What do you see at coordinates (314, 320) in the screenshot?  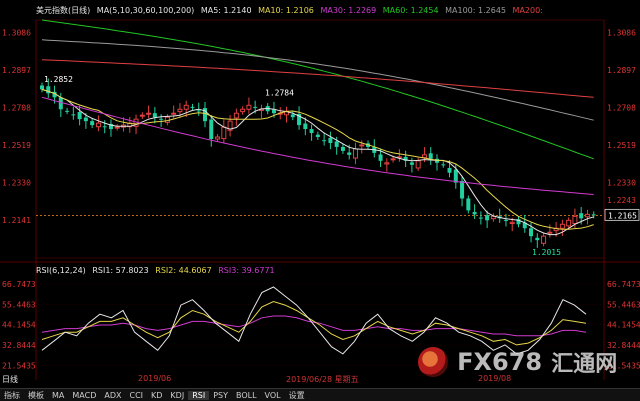 I see `rsi1-line` at bounding box center [314, 320].